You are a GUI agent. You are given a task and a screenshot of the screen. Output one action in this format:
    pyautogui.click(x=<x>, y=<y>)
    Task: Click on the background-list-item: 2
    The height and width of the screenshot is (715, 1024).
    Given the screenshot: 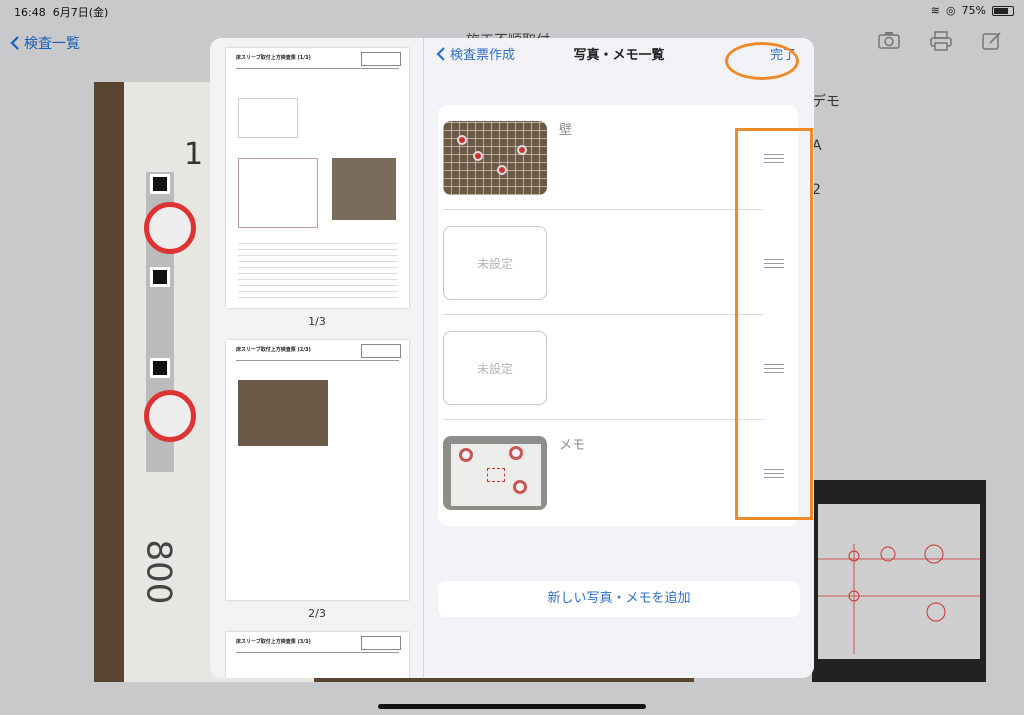 What is the action you would take?
    pyautogui.click(x=816, y=190)
    